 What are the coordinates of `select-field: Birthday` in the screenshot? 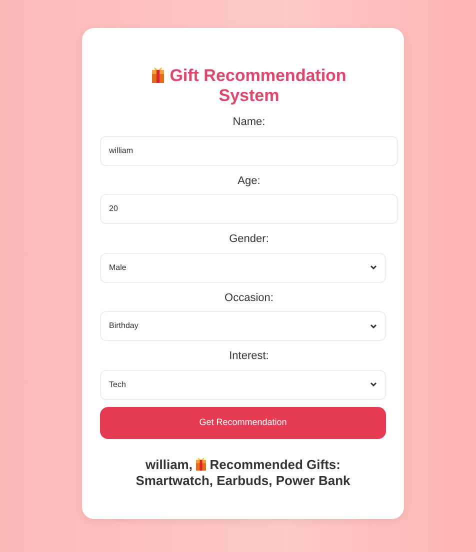 It's located at (243, 326).